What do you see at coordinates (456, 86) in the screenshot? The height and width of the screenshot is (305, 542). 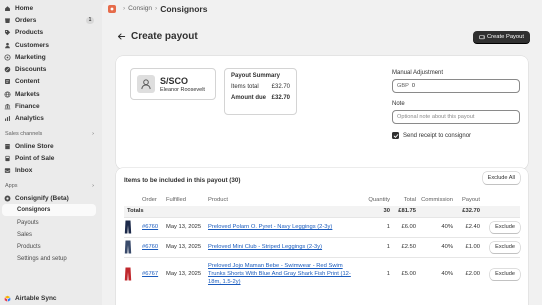 I see `manual-adjustment-input: GBP 0` at bounding box center [456, 86].